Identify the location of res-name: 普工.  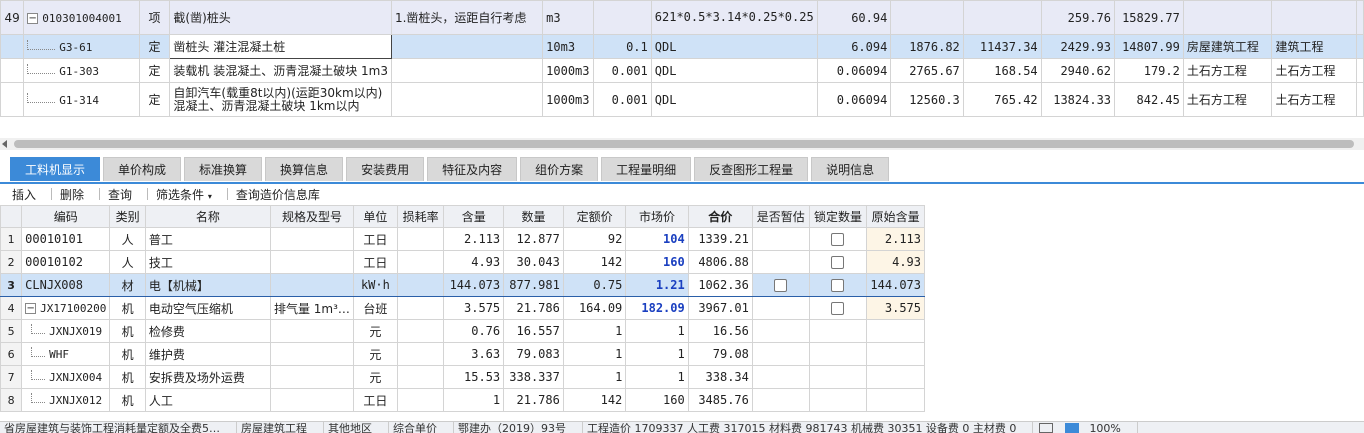
(207, 239).